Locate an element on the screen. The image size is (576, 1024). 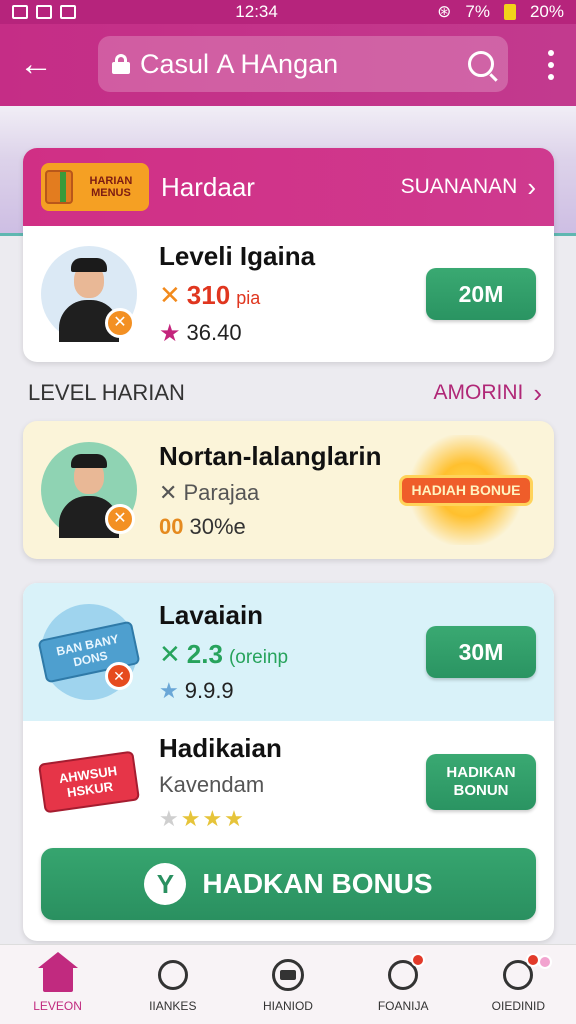
lock-icon is located at coordinates (121, 64).